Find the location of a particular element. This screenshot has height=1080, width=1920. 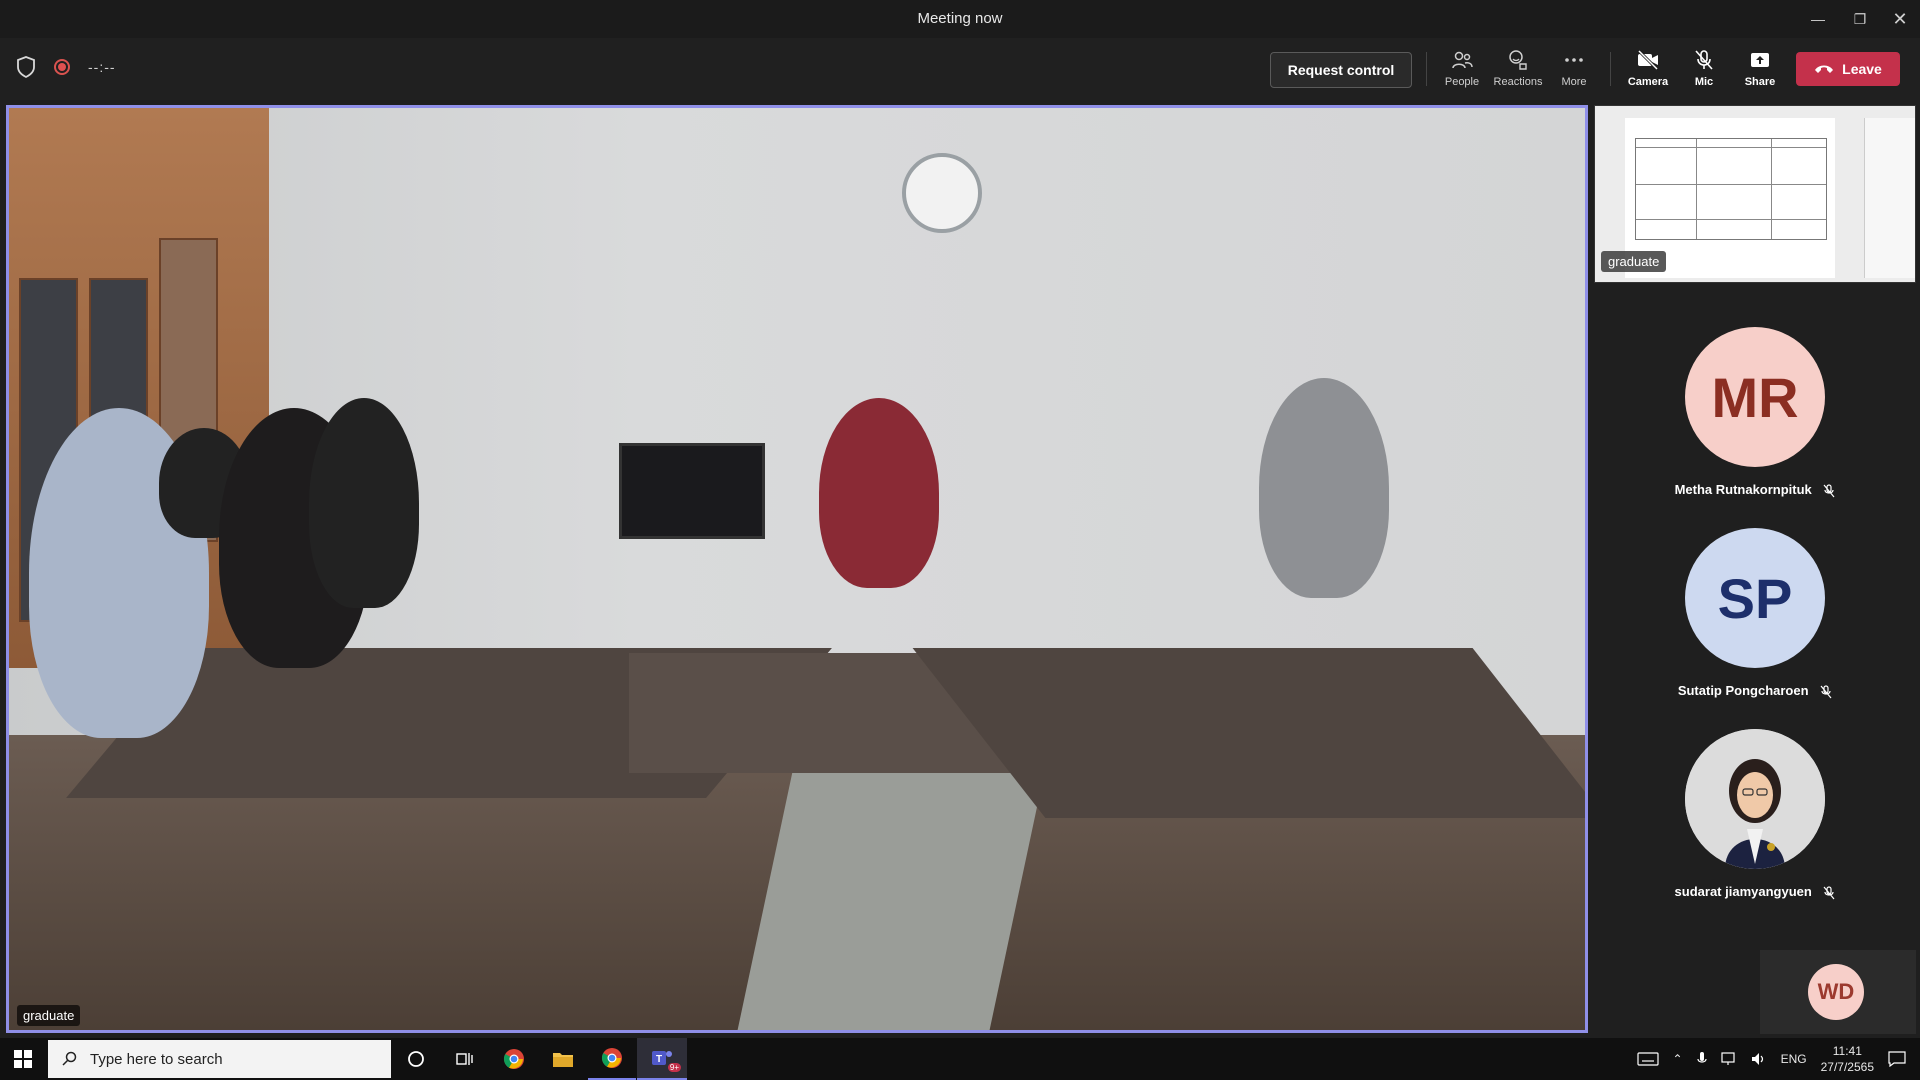

notifications-icon is located at coordinates (1897, 1059).